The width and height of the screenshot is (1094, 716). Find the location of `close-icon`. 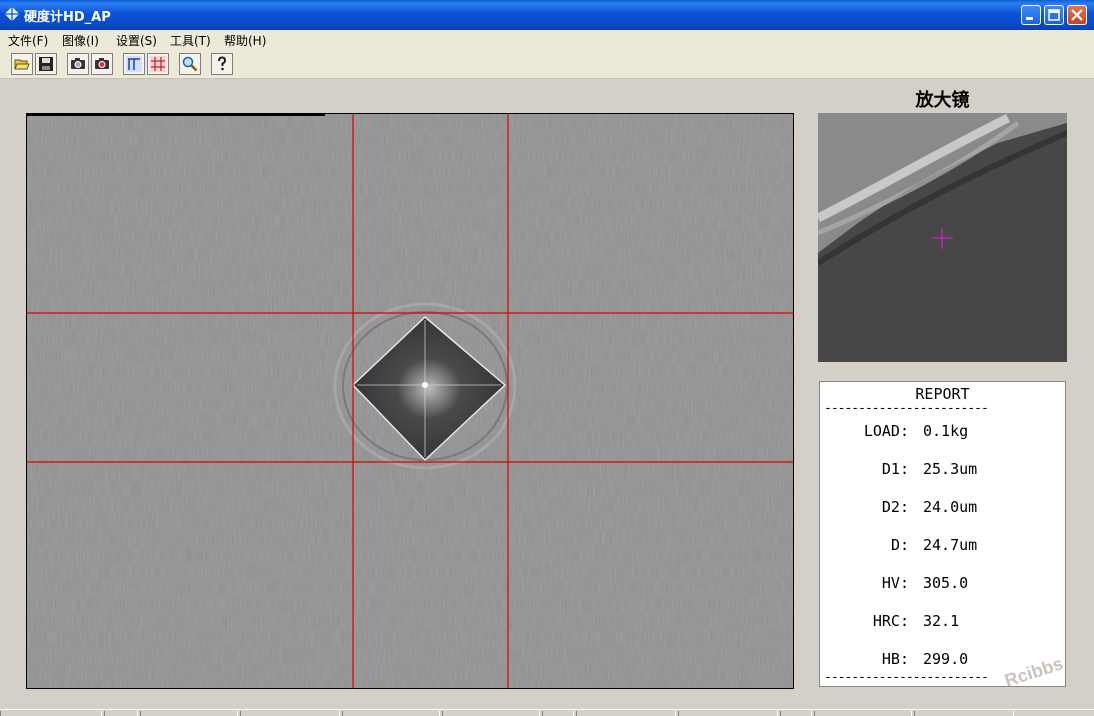

close-icon is located at coordinates (1077, 15).